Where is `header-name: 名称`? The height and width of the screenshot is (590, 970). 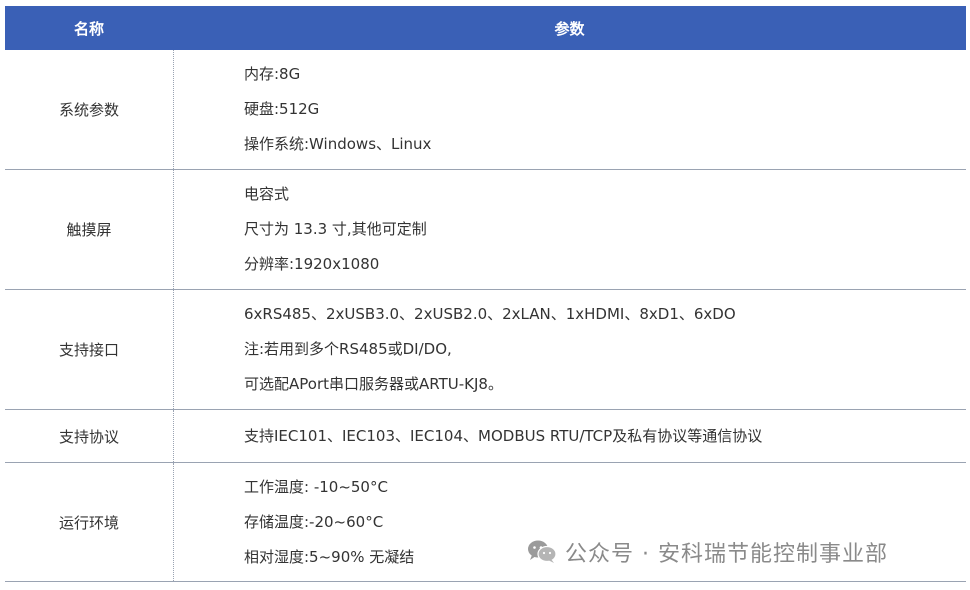 header-name: 名称 is located at coordinates (88, 28).